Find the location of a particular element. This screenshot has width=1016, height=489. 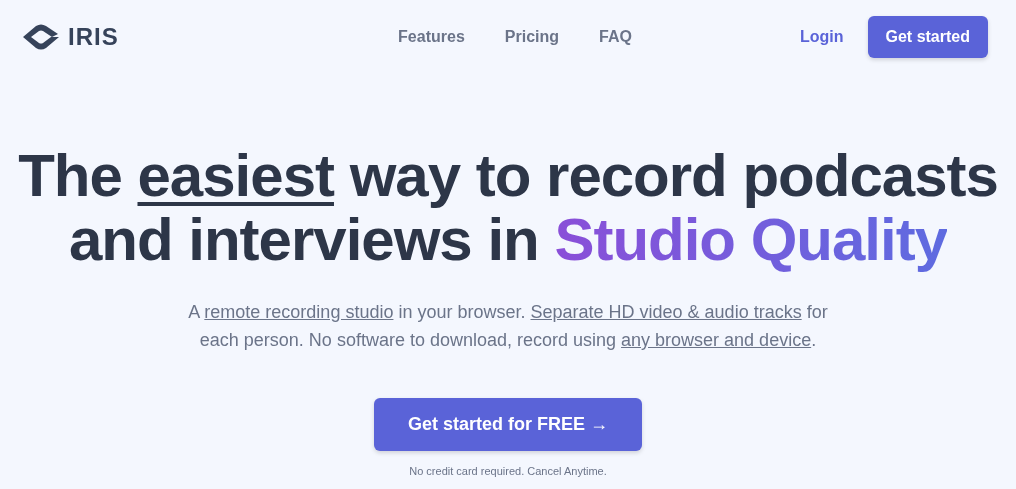

subtitle: A remote recording studio in your browser. Separate HD video & audio tracks for each person. No software to download, record using any browser and device. is located at coordinates (508, 326).